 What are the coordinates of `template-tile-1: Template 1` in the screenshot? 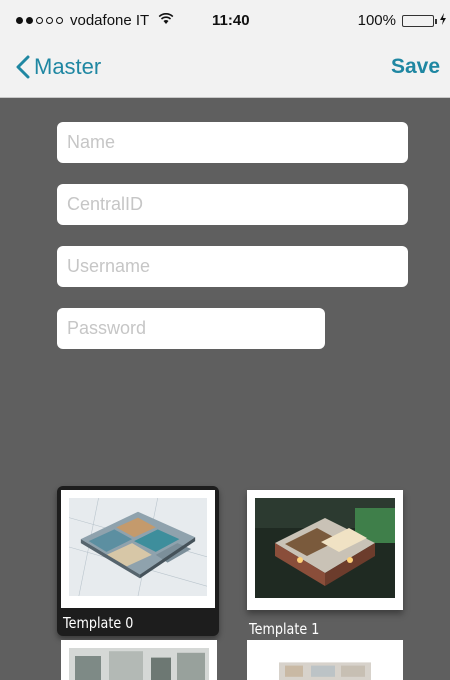 It's located at (328, 565).